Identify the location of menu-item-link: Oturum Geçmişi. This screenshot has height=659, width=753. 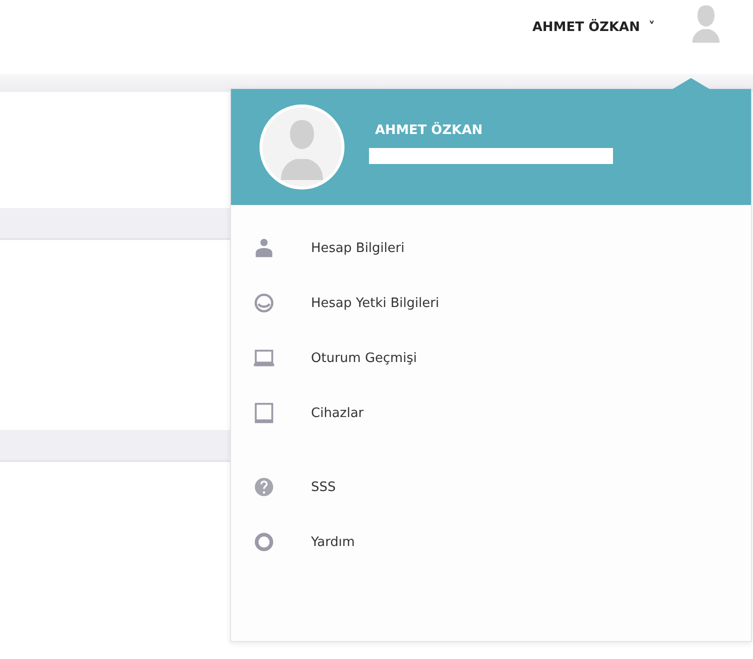
(364, 358).